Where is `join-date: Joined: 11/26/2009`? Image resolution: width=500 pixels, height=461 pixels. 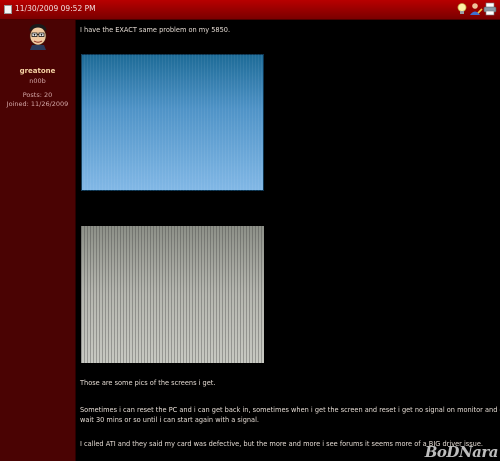
join-date: Joined: 11/26/2009 is located at coordinates (37, 104).